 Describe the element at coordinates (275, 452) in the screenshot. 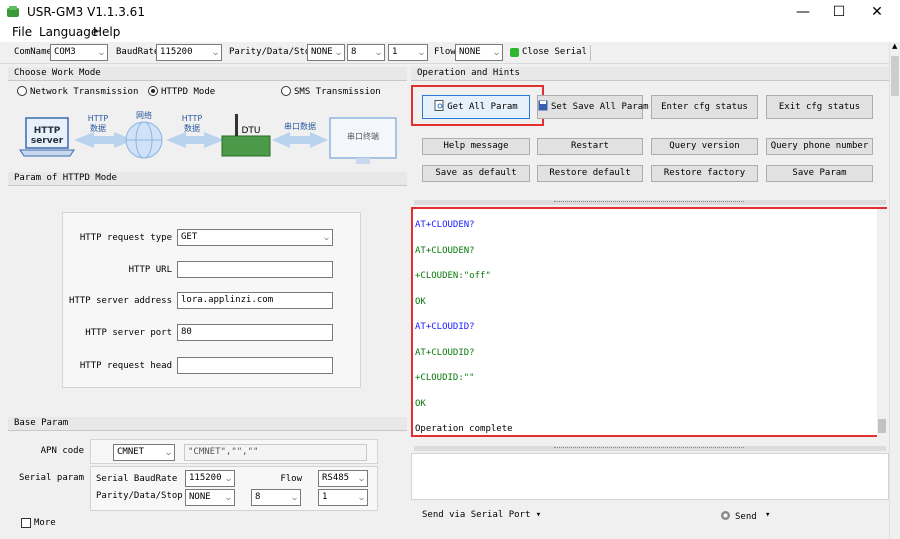

I see `apn-value-input: "CMNET","",""` at that location.